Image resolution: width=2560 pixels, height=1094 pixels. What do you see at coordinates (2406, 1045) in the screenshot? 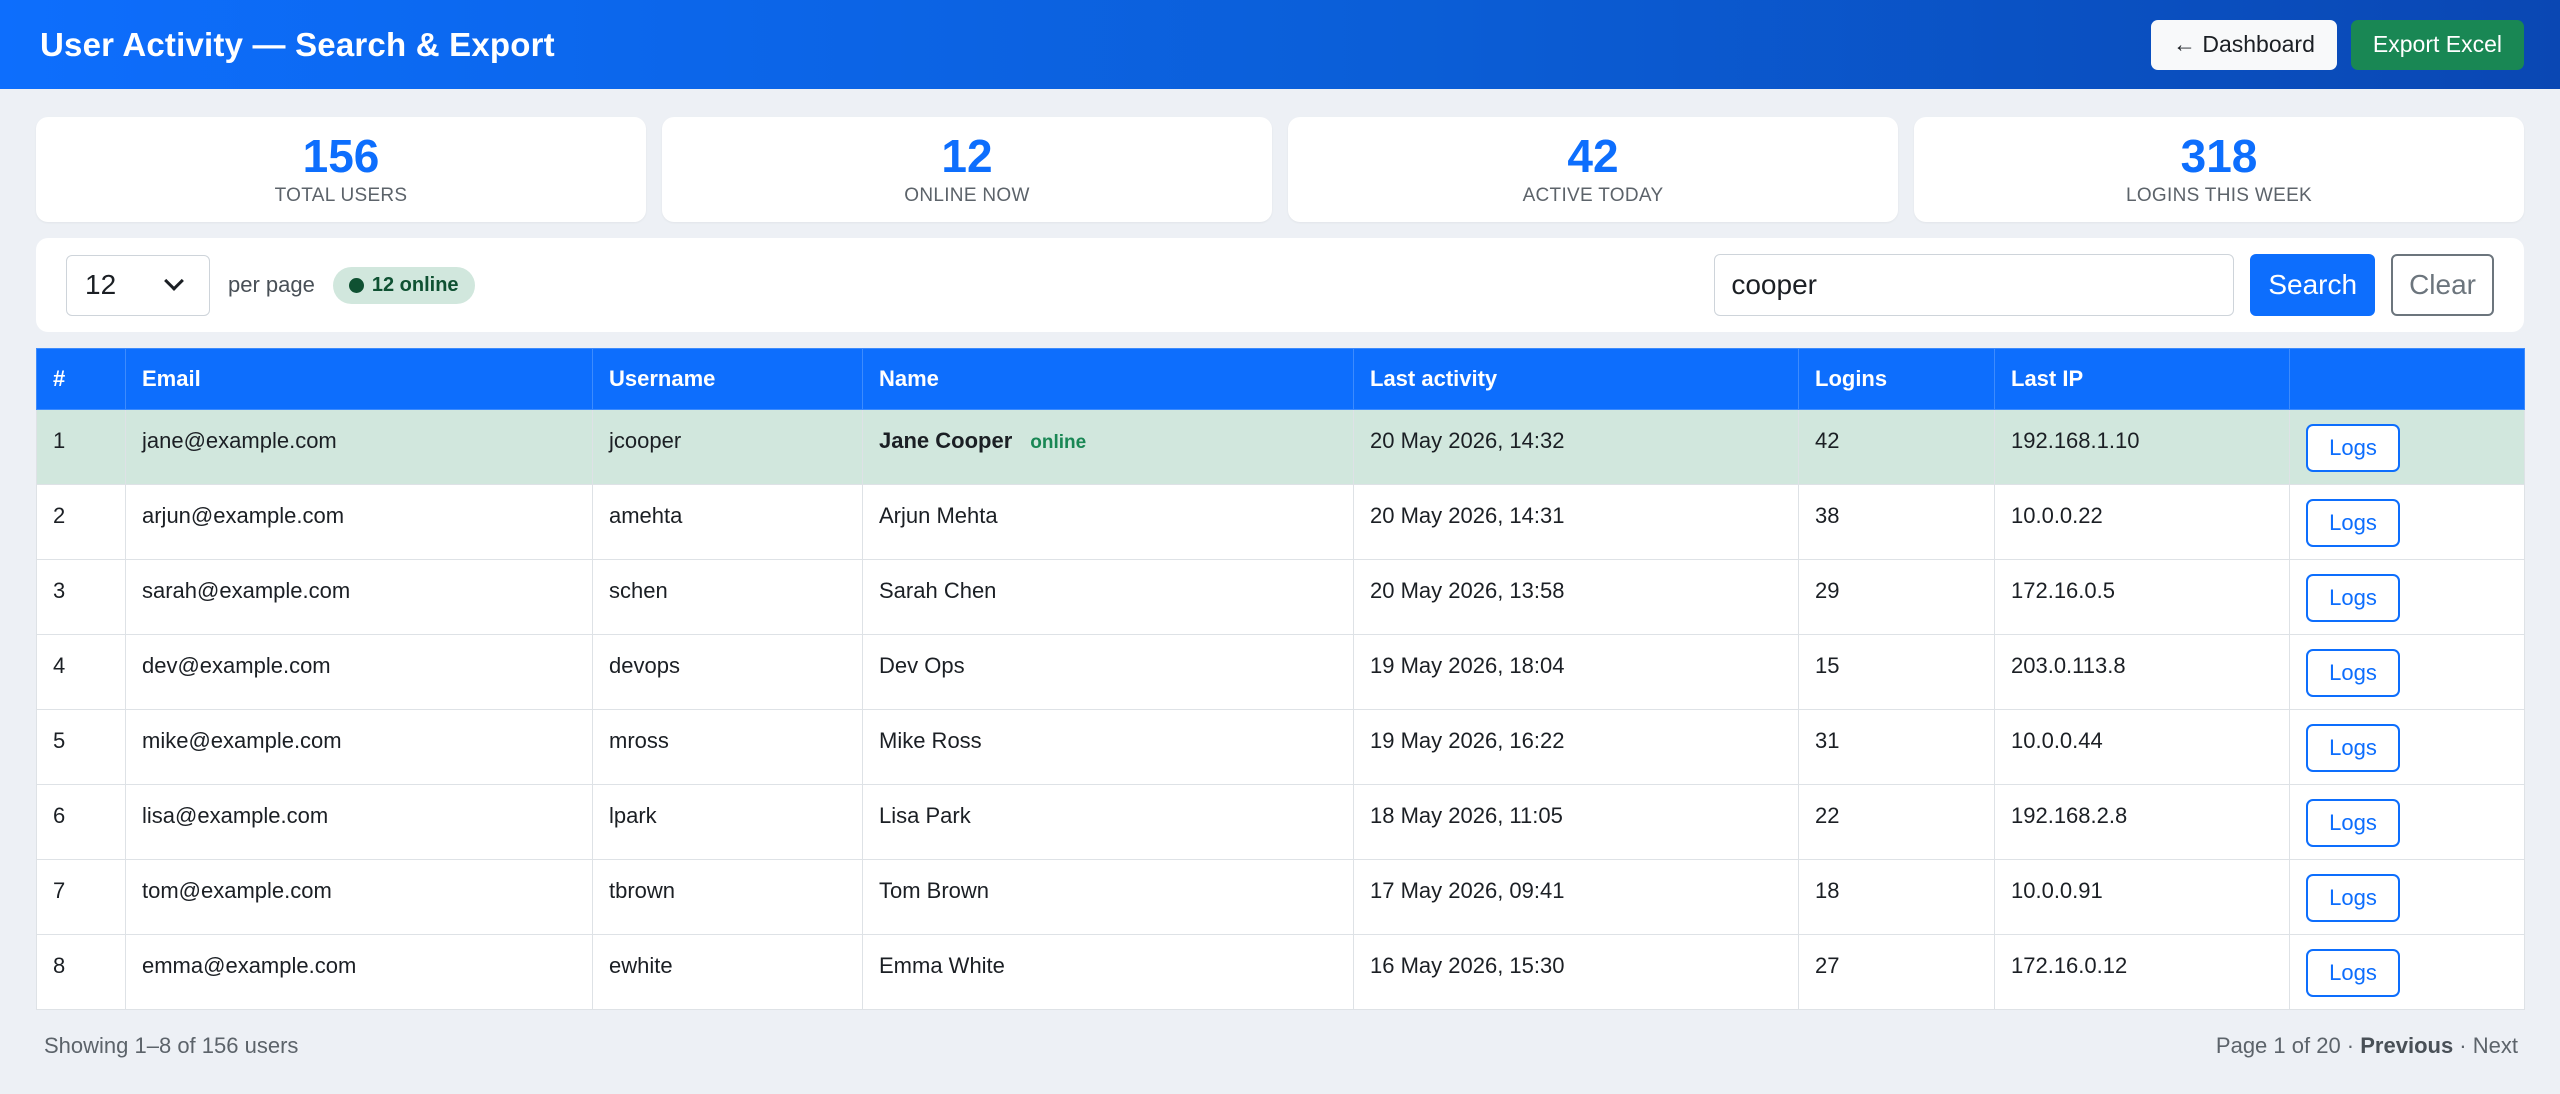
I see `previous-link: Previous` at bounding box center [2406, 1045].